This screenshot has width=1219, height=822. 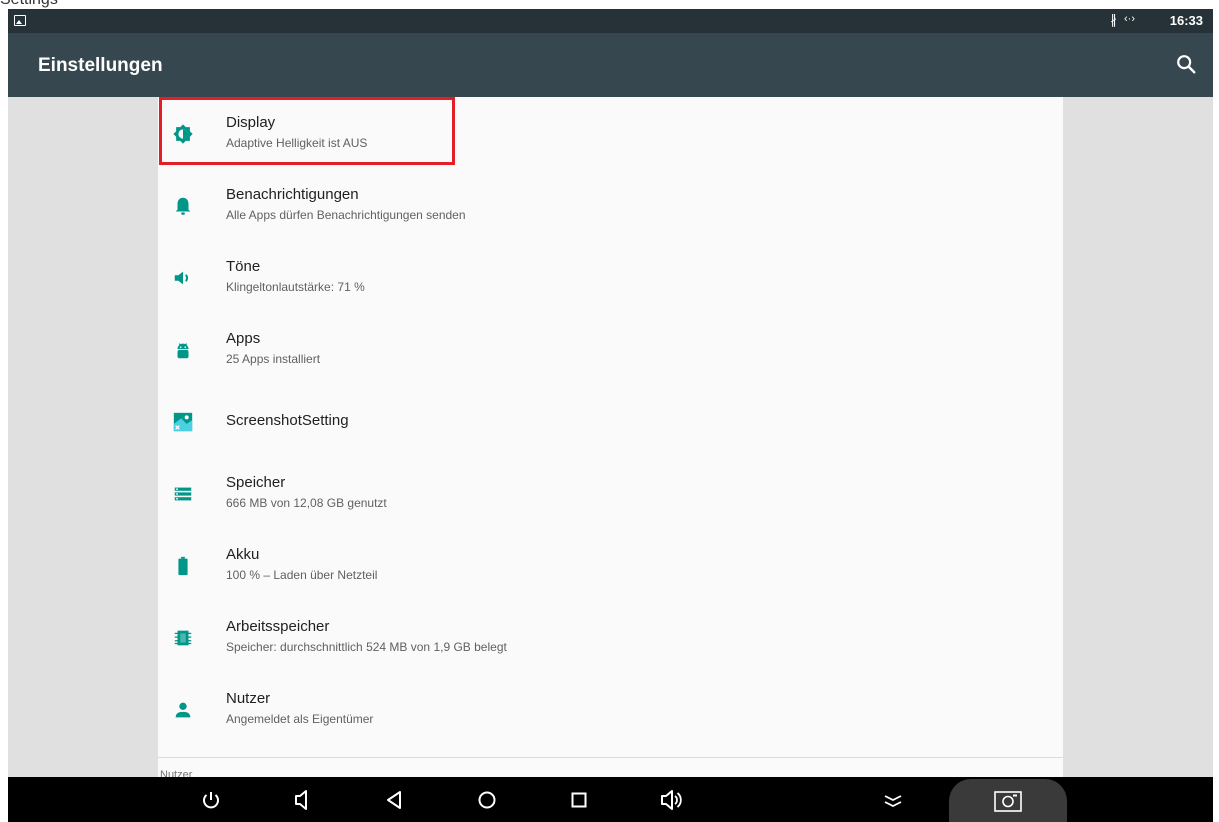 I want to click on volume-icon, so click(x=183, y=278).